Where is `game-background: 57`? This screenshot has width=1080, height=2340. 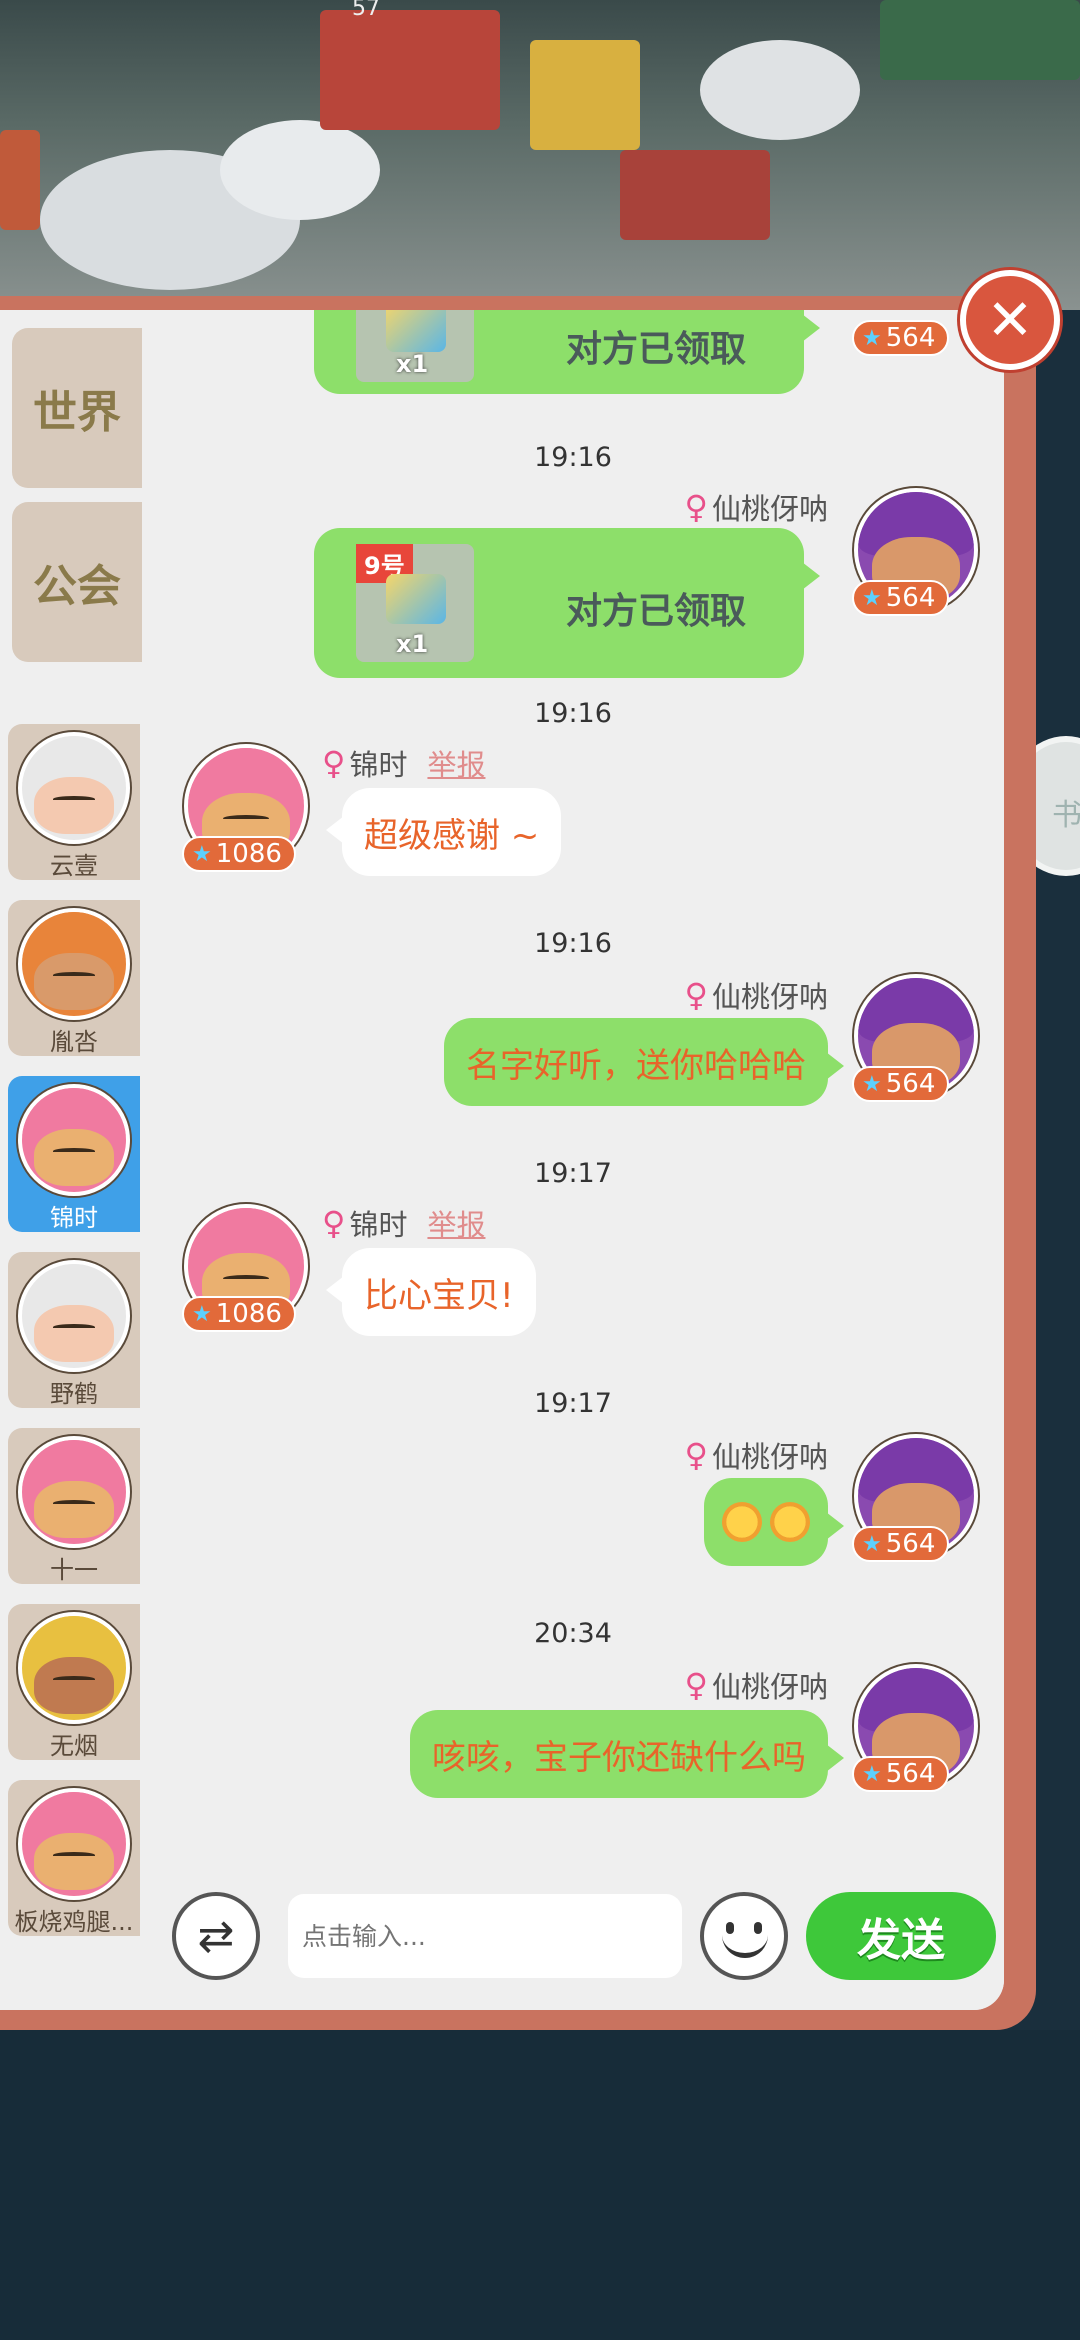 game-background: 57 is located at coordinates (540, 155).